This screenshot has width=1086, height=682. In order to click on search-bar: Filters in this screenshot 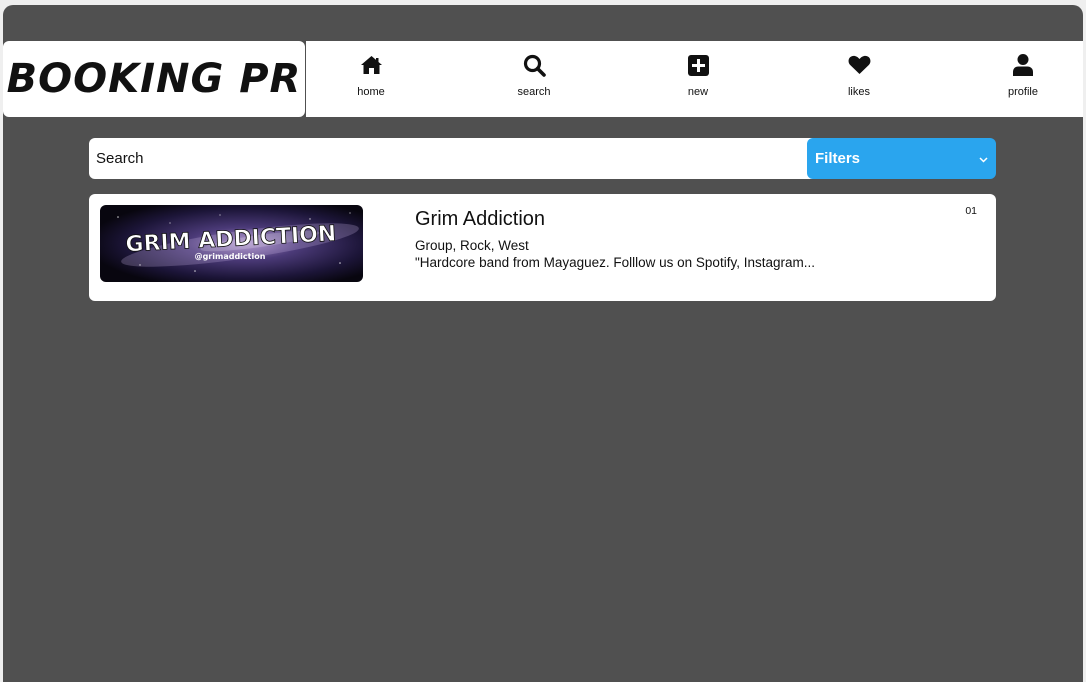, I will do `click(542, 158)`.